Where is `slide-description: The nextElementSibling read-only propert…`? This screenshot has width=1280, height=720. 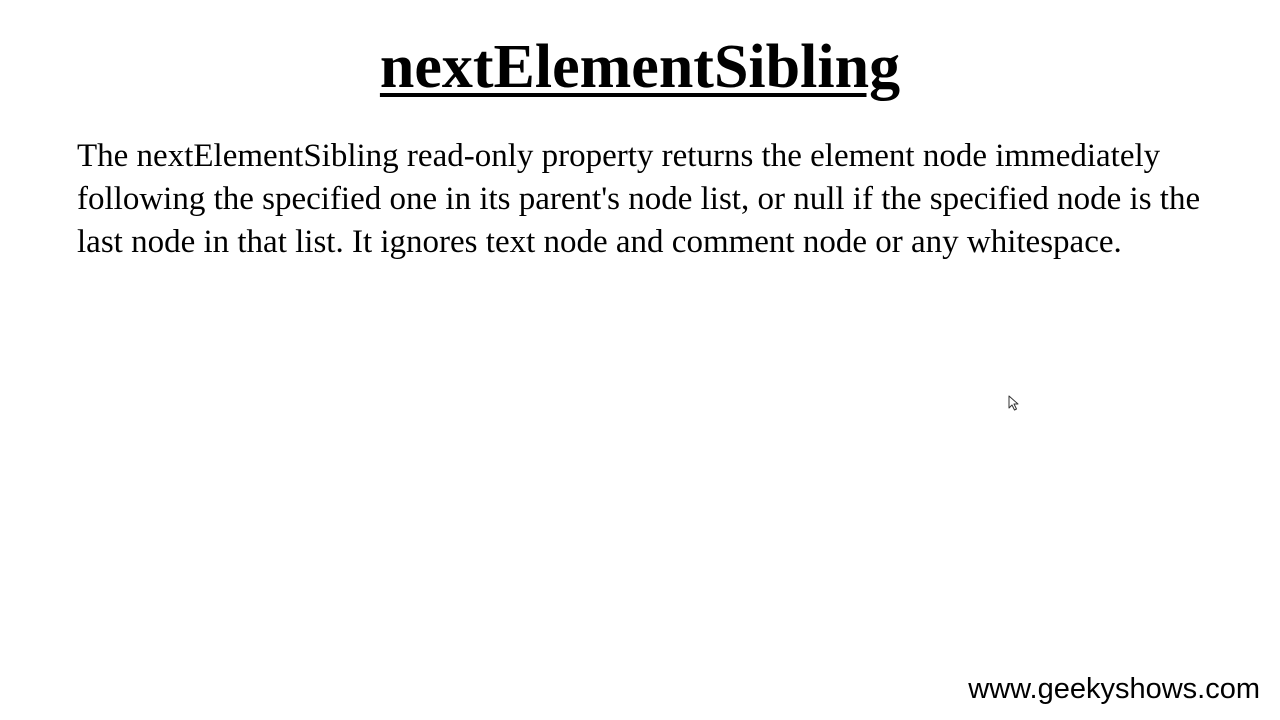 slide-description: The nextElementSibling read-only propert… is located at coordinates (639, 199).